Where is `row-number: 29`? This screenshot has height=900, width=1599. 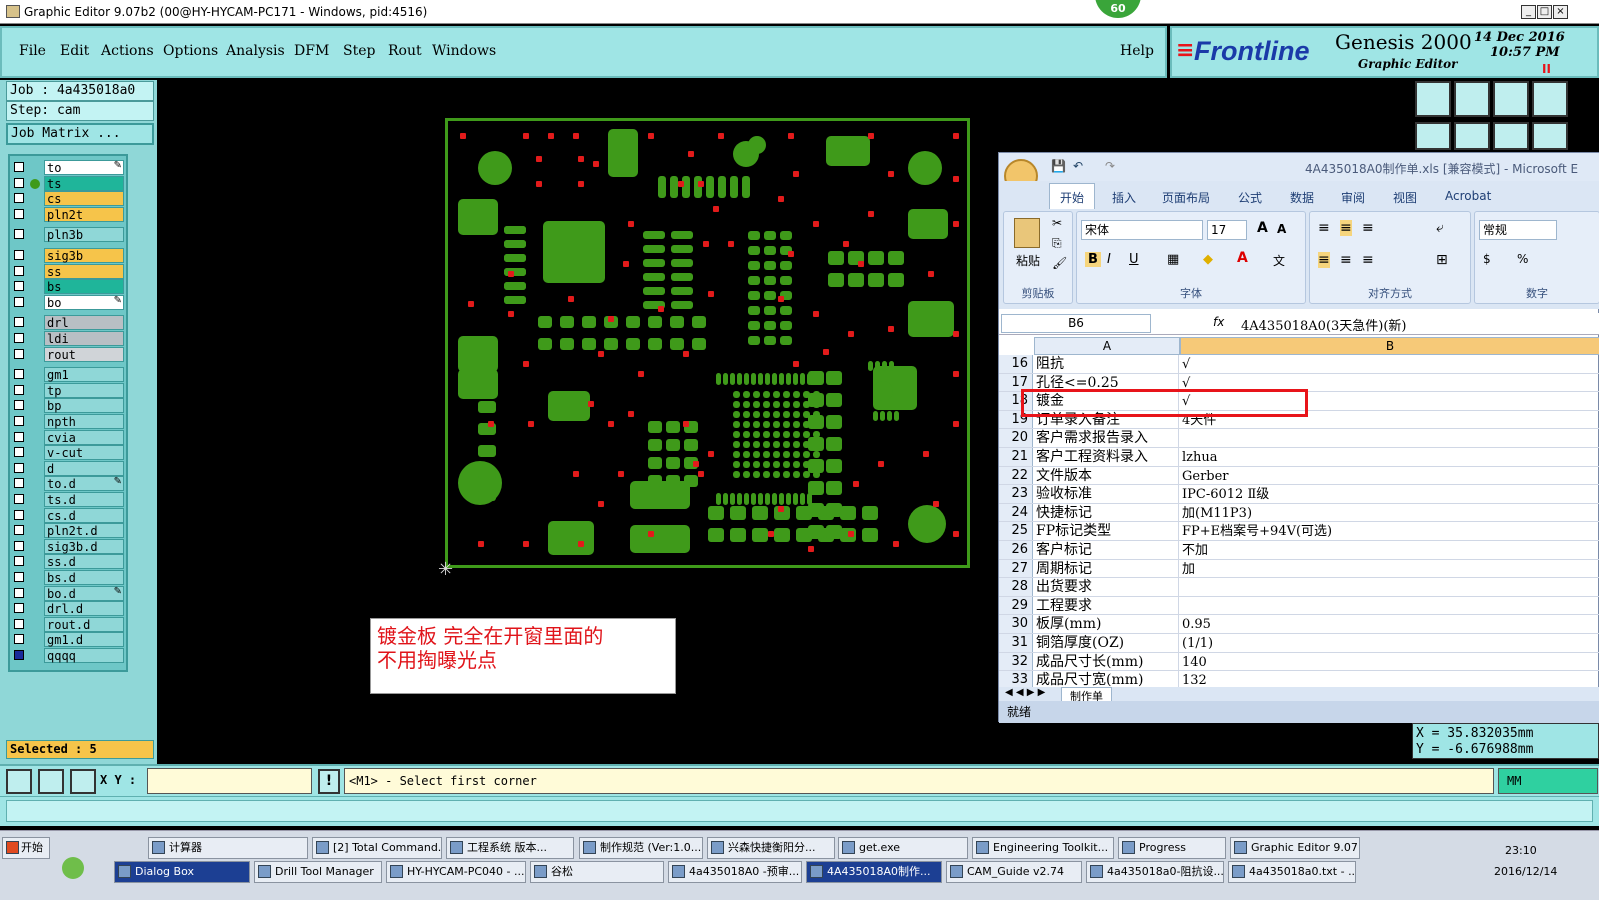 row-number: 29 is located at coordinates (1016, 605).